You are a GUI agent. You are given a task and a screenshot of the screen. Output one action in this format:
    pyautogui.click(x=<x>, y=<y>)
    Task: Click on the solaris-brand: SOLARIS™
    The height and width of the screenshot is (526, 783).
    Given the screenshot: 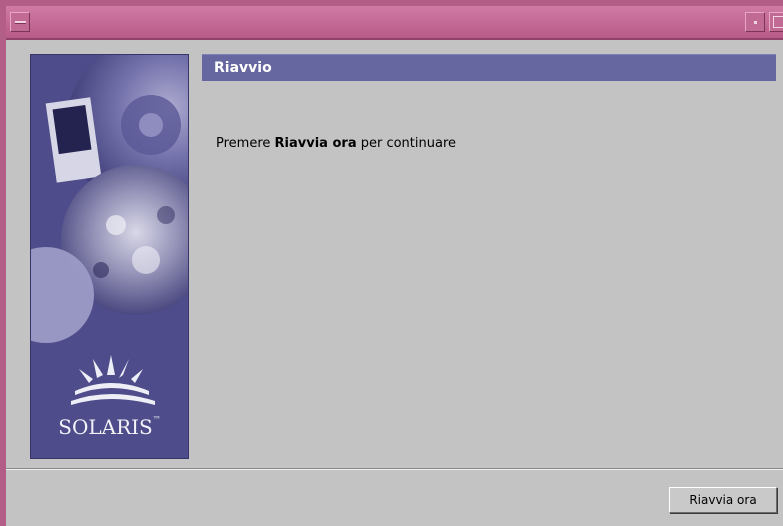 What is the action you would take?
    pyautogui.click(x=109, y=427)
    